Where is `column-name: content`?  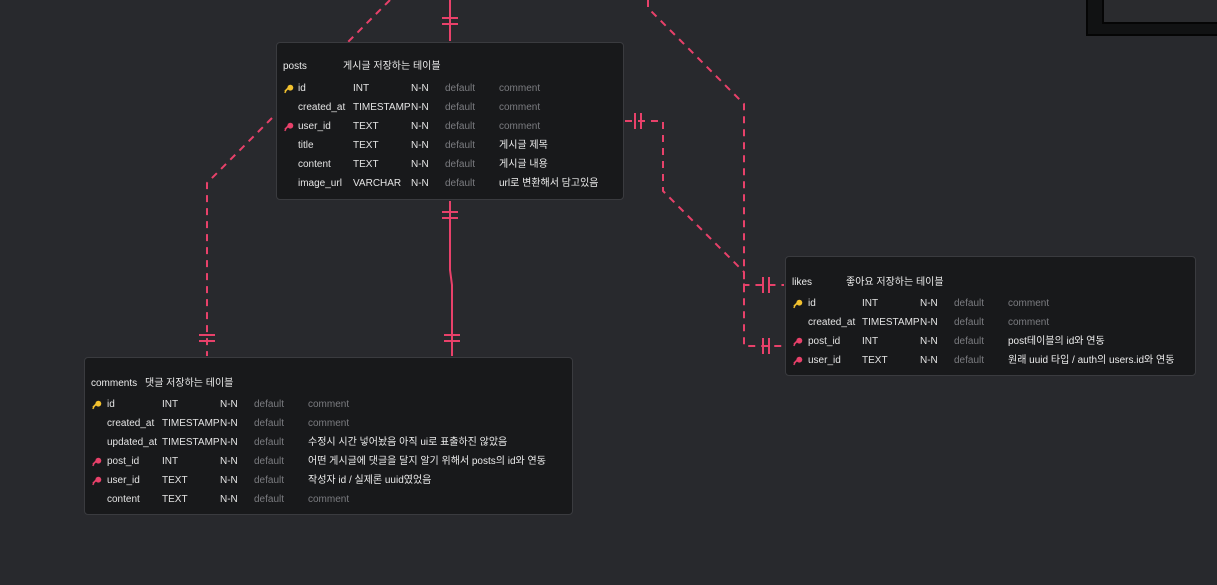
column-name: content is located at coordinates (123, 499).